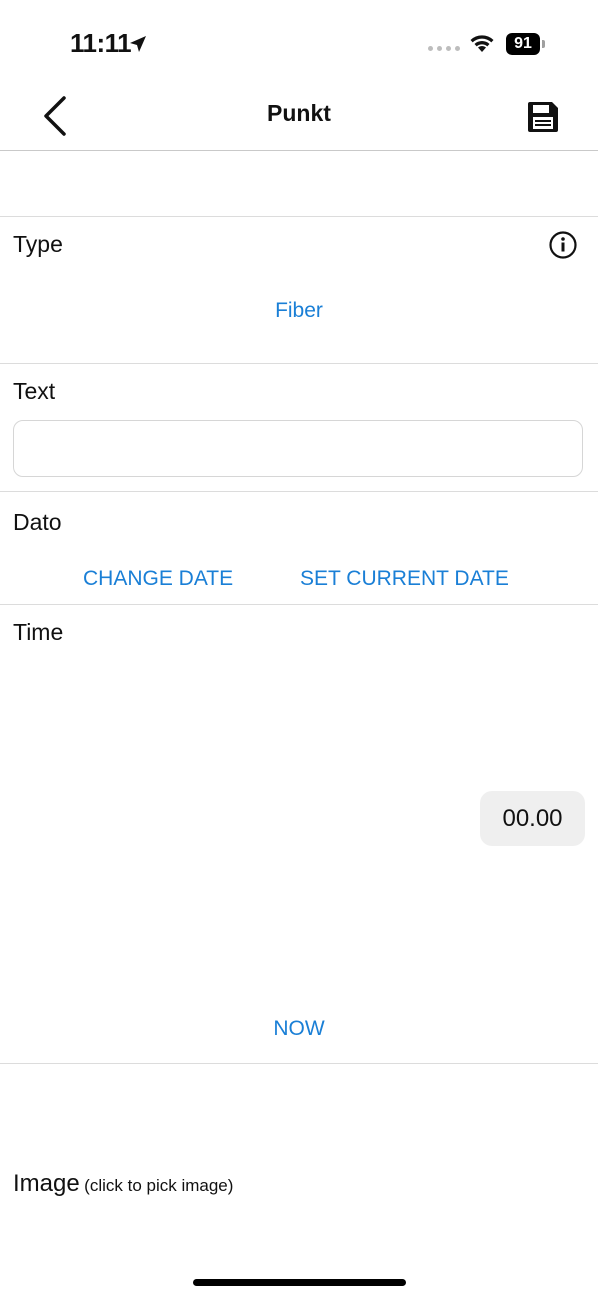 This screenshot has width=598, height=1300. What do you see at coordinates (159, 1185) in the screenshot?
I see `image-hint: (click to pick image)` at bounding box center [159, 1185].